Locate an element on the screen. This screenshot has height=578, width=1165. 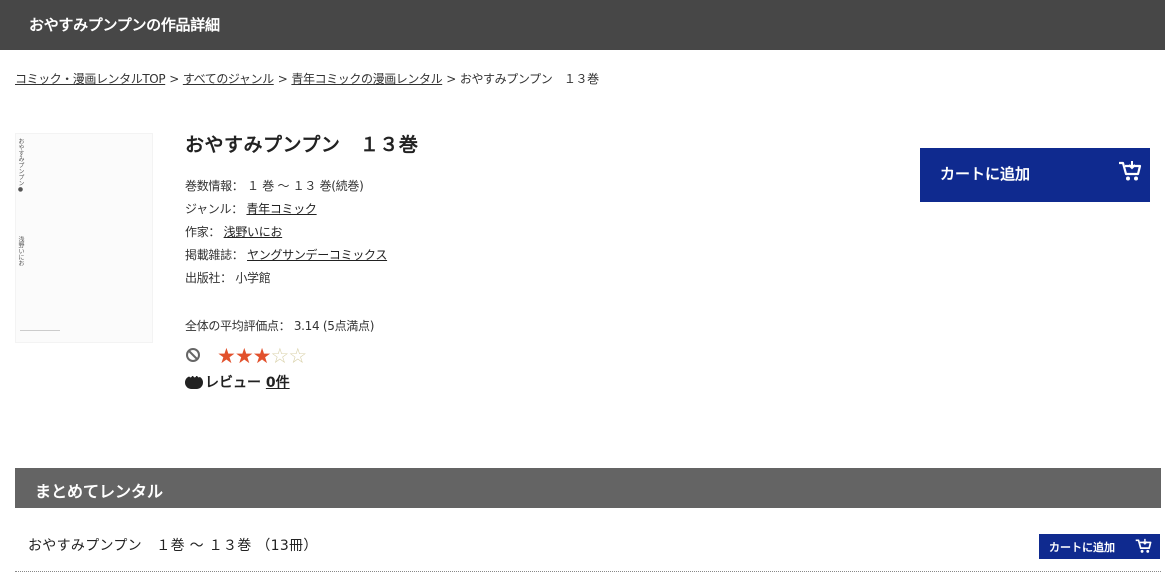
info-genre: ジャンル： 青年コミック is located at coordinates (286, 210).